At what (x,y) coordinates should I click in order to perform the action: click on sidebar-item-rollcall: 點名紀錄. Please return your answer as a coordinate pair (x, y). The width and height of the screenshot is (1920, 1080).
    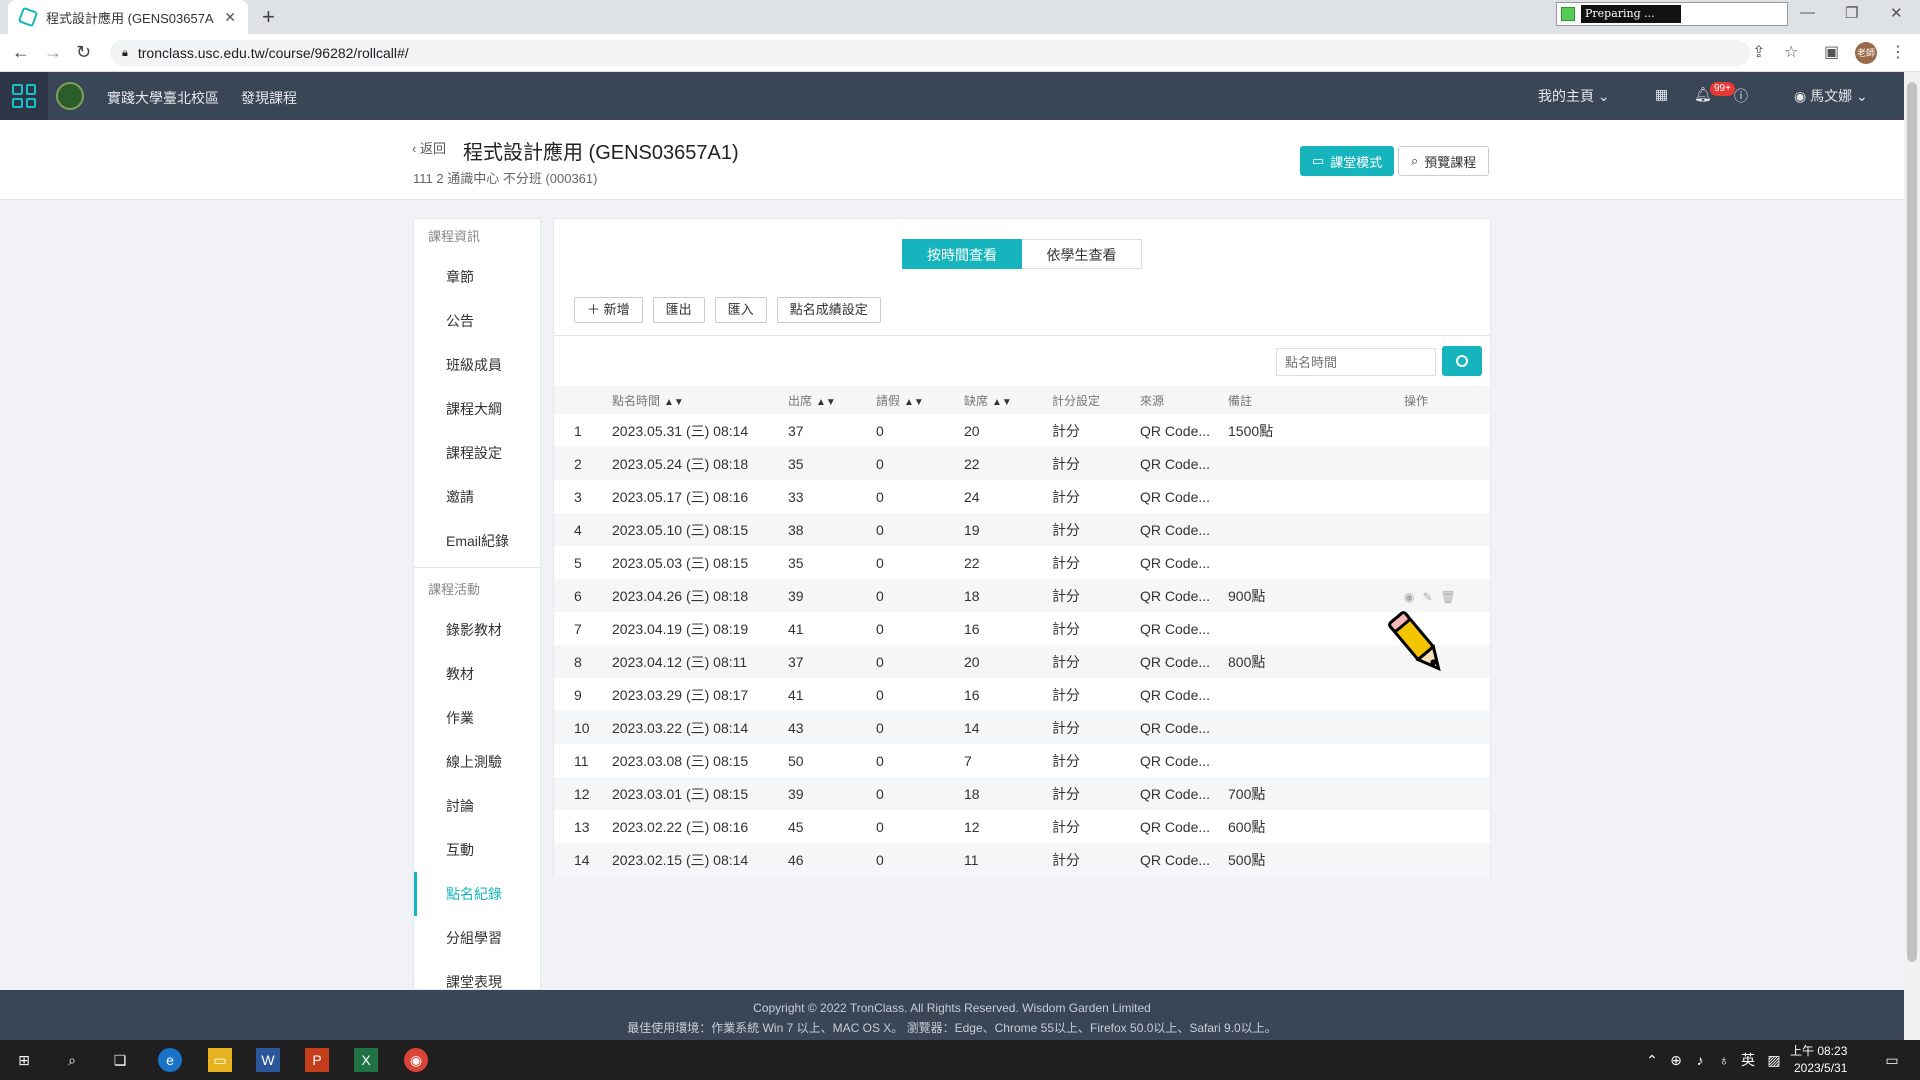
    Looking at the image, I should click on (477, 894).